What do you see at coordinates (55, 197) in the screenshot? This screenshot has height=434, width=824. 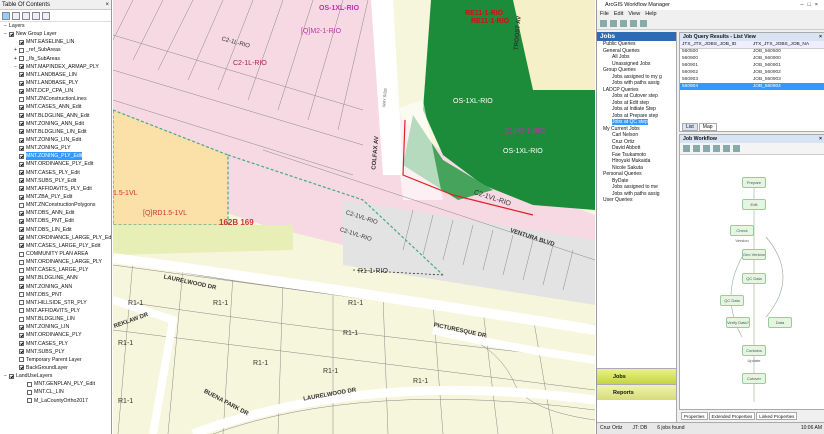 I see `layer-item: MNT.ZBA_PLY_Edit` at bounding box center [55, 197].